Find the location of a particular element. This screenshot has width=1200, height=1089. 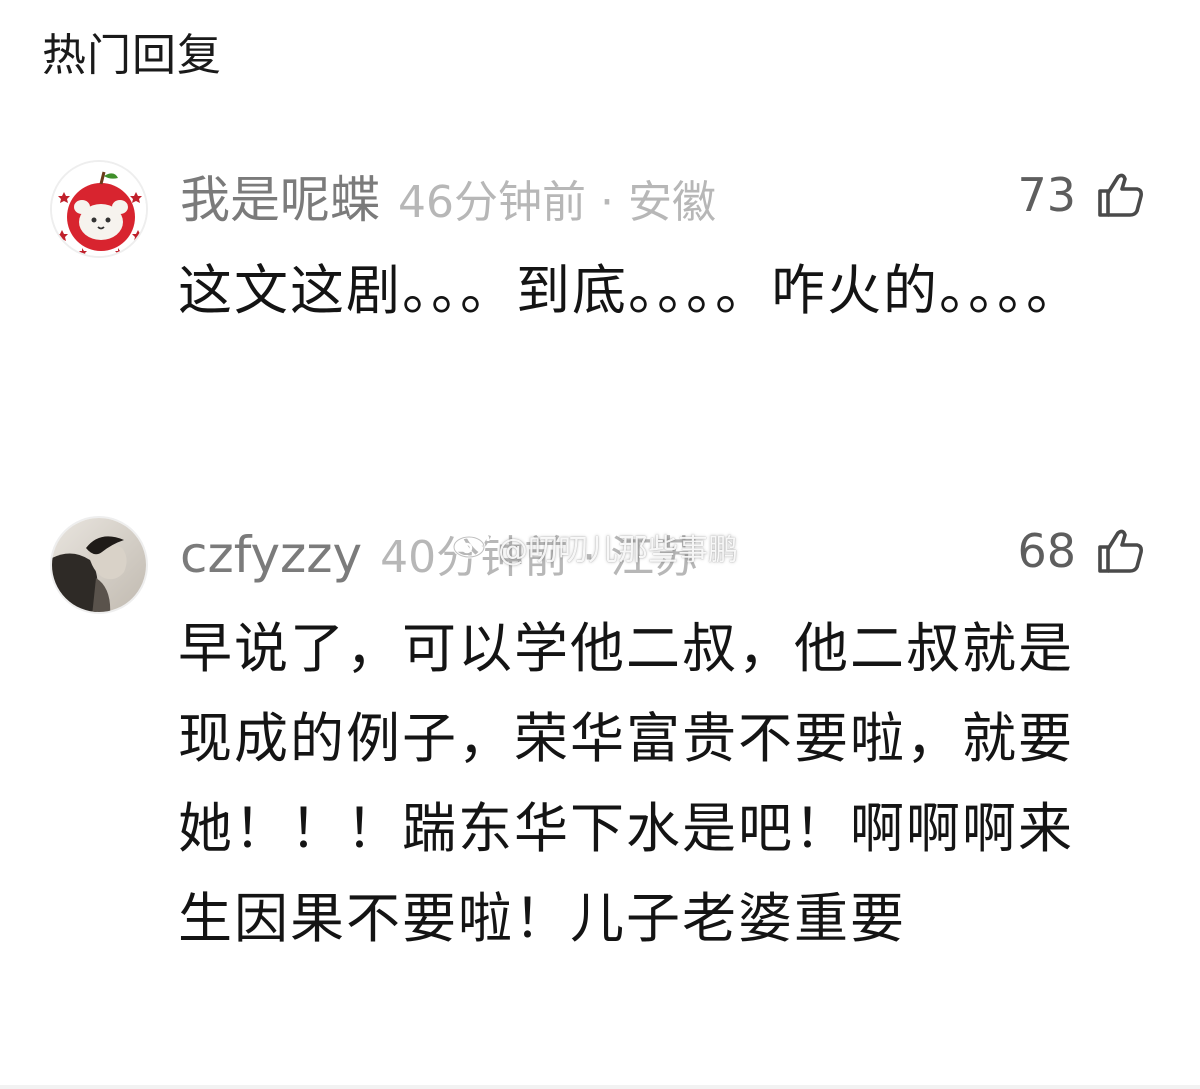

like-count: 68 is located at coordinates (1046, 551).